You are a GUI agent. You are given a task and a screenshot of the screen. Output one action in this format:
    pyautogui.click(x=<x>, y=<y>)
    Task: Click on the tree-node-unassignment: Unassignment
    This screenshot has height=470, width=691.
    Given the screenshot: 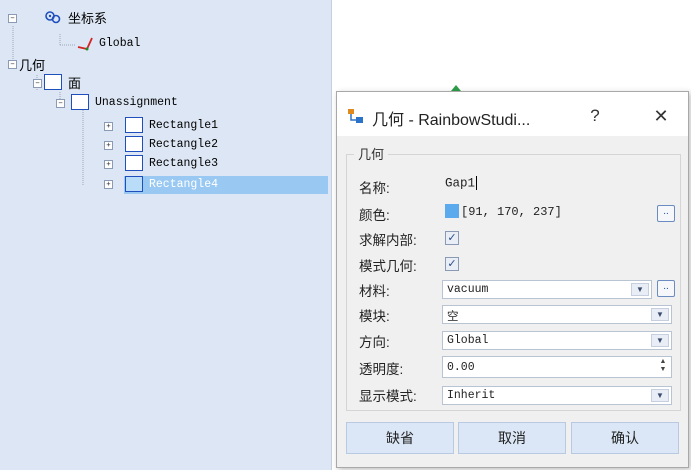 What is the action you would take?
    pyautogui.click(x=124, y=102)
    